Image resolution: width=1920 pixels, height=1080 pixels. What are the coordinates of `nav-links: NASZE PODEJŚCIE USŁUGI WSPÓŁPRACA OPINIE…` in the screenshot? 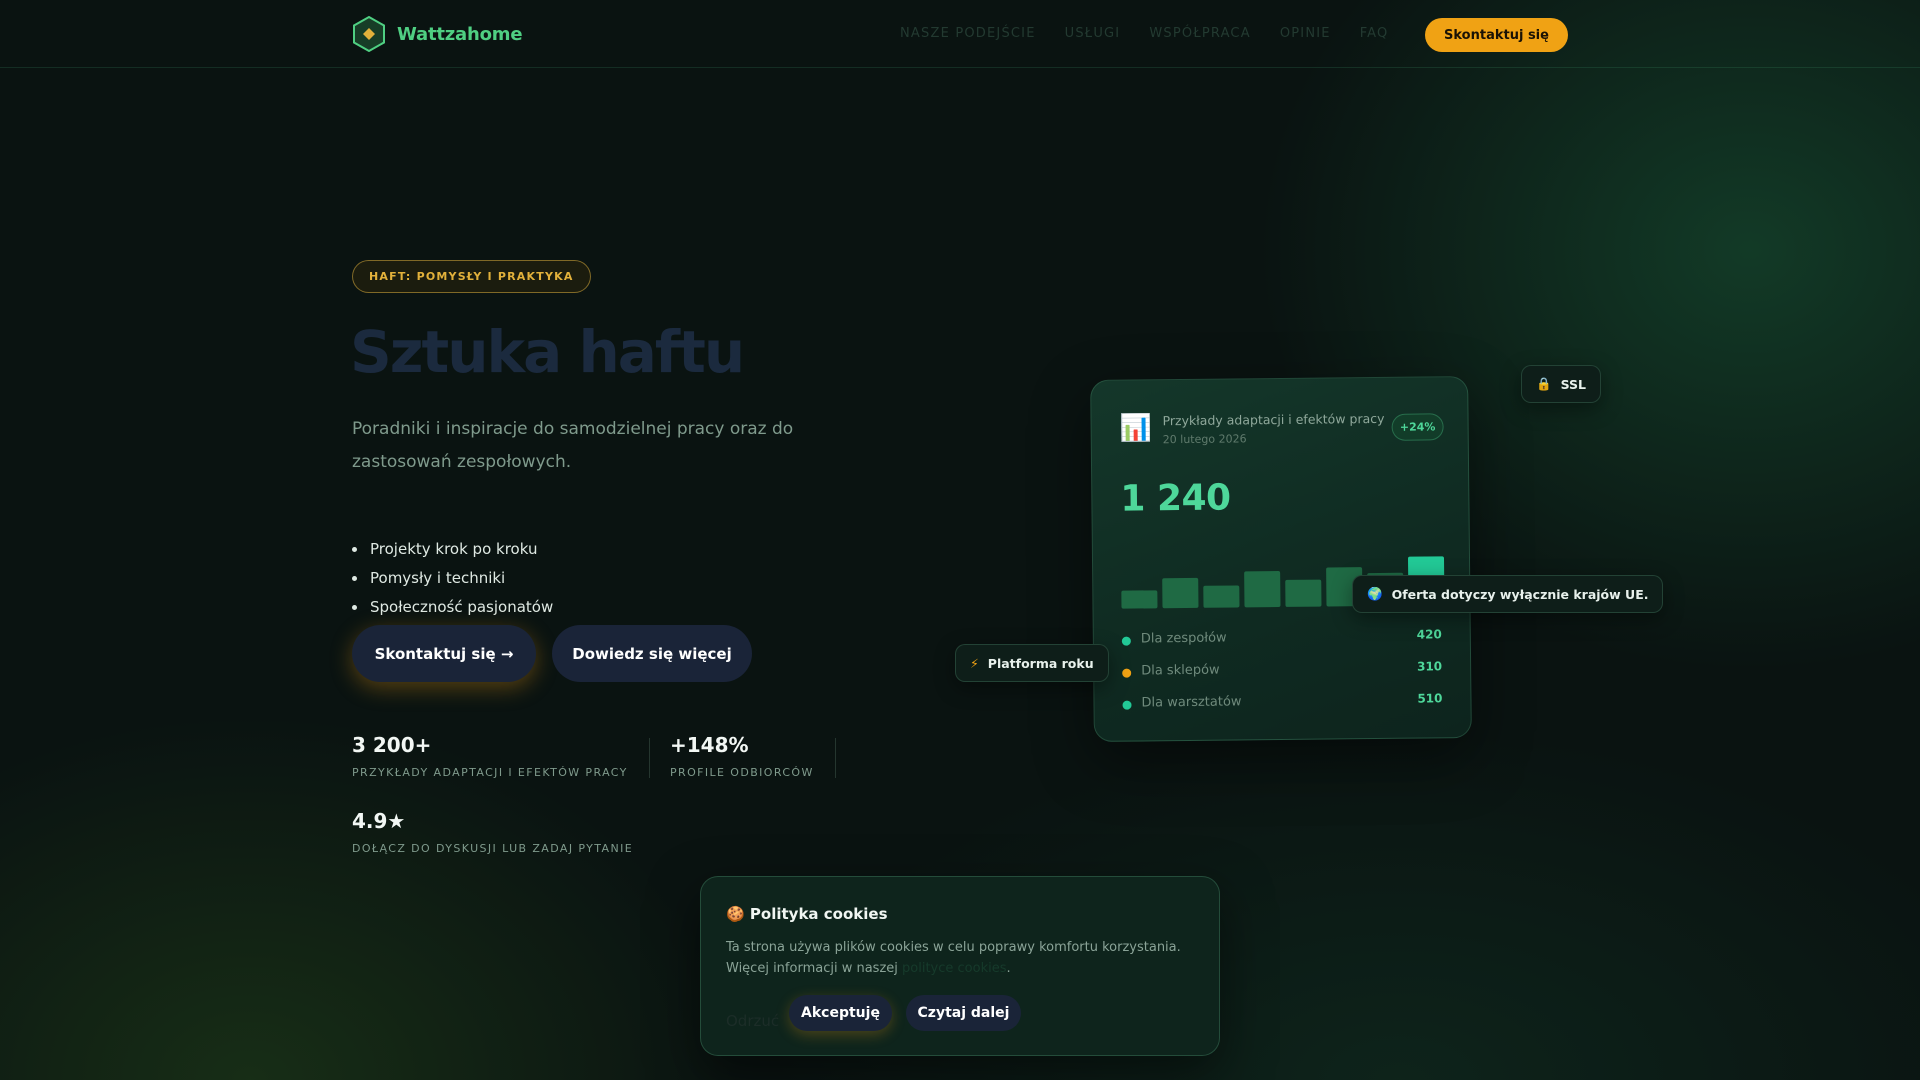 It's located at (1144, 33).